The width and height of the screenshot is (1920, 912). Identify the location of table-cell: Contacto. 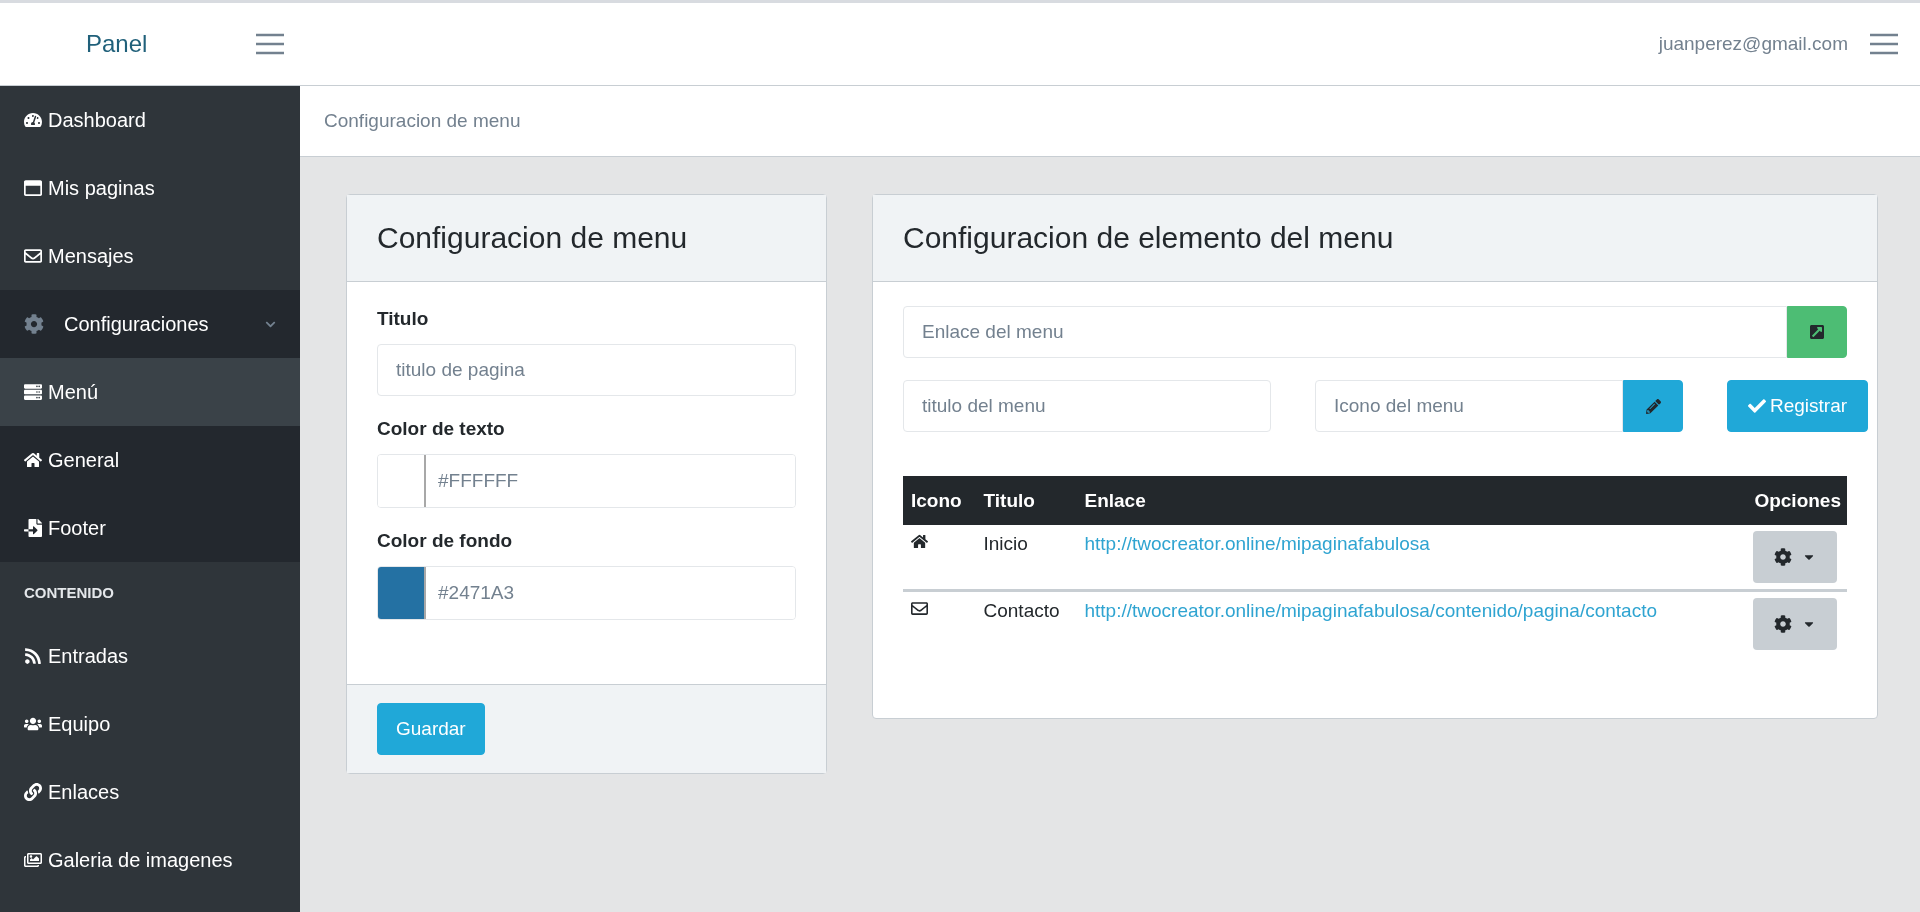
(1026, 623).